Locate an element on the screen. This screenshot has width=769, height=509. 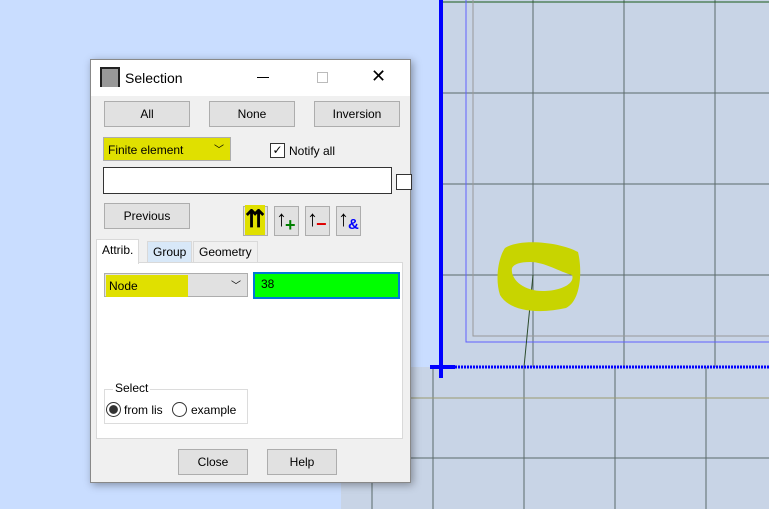
entity-type-select: Finite element ﹀ is located at coordinates (167, 149).